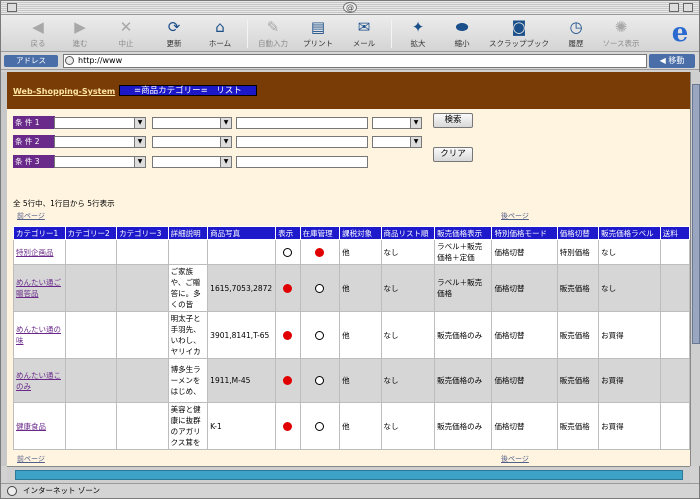  What do you see at coordinates (463, 288) in the screenshot?
I see `cell-price-display: ラベル＋販売価格` at bounding box center [463, 288].